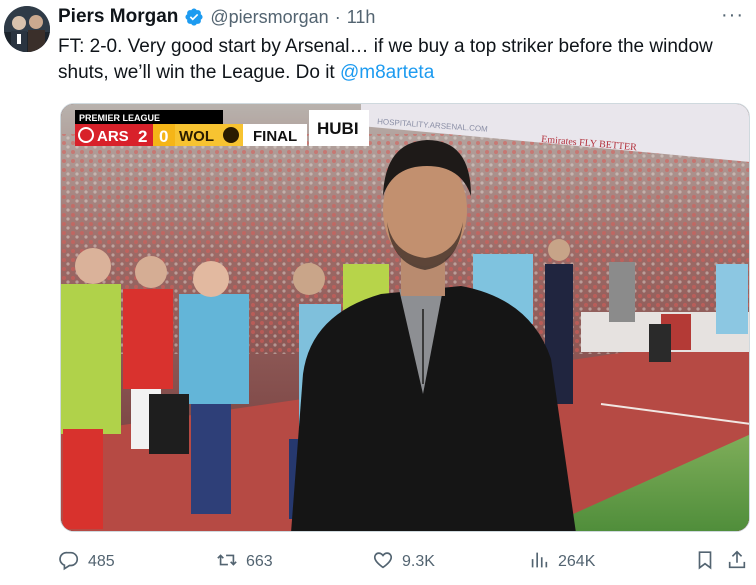  What do you see at coordinates (259, 561) in the screenshot?
I see `retweet-count: 663` at bounding box center [259, 561].